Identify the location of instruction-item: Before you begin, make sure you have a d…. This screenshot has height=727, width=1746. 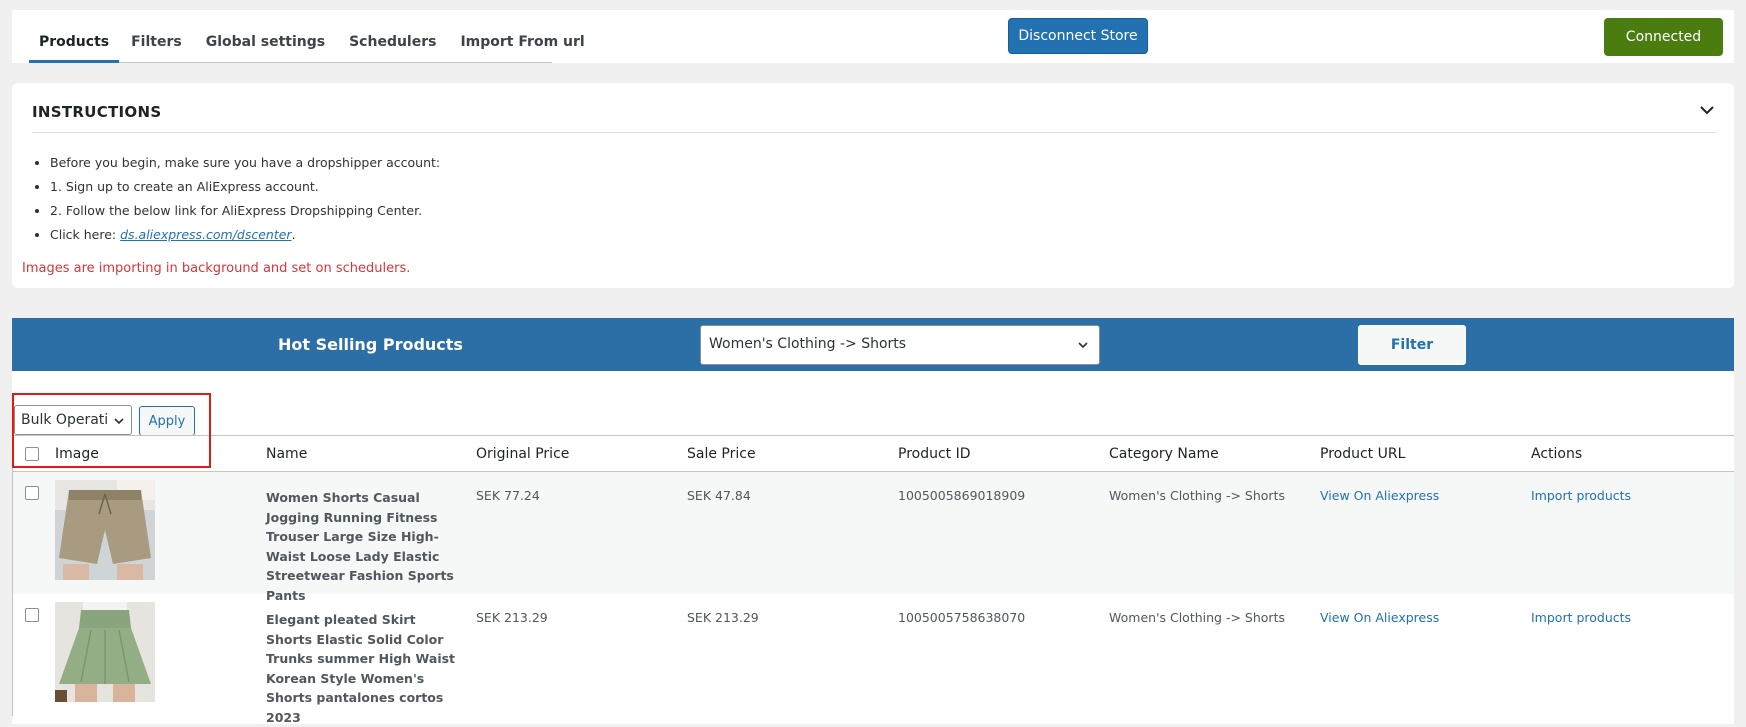
(245, 163).